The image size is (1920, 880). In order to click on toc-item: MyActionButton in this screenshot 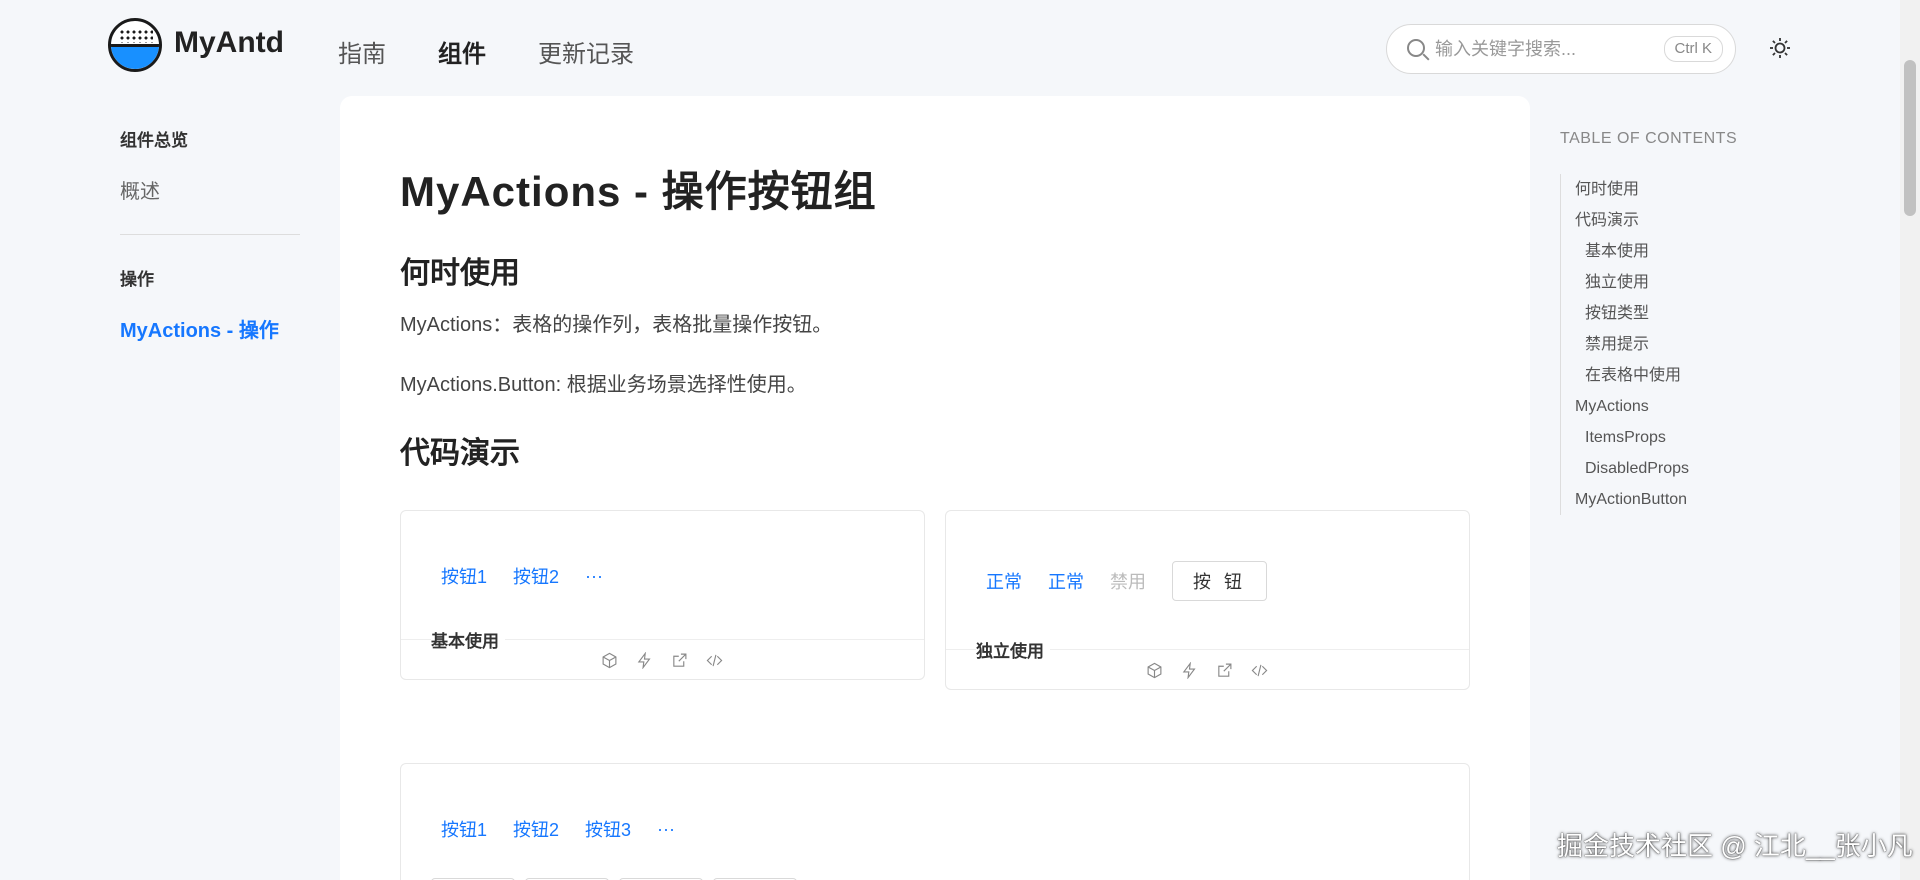, I will do `click(1697, 499)`.